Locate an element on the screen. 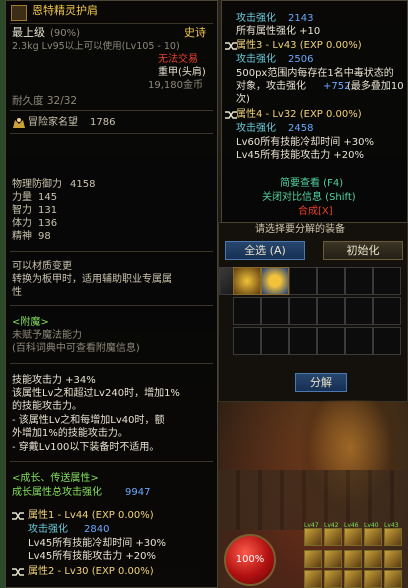 This screenshot has height=588, width=408. item-name: 恩特精灵护肩 is located at coordinates (65, 10).